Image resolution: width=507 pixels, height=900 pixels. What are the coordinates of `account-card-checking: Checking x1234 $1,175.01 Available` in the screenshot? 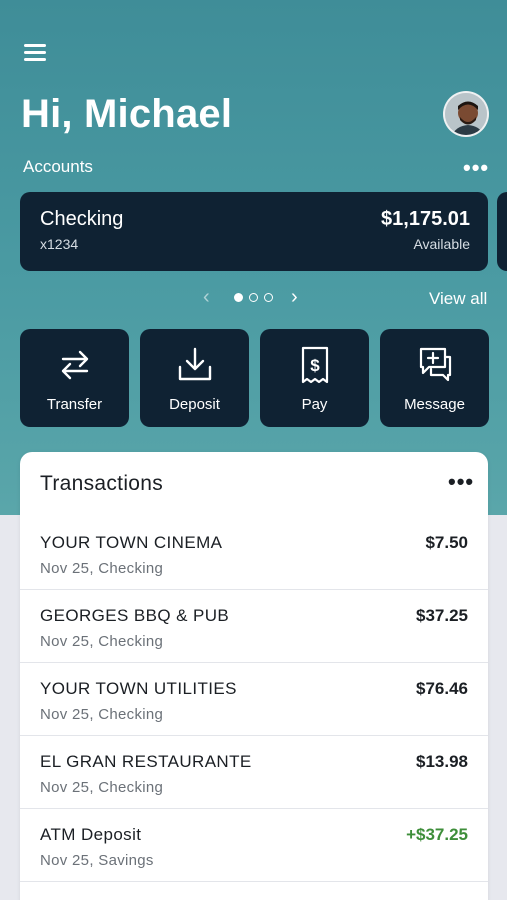 It's located at (254, 231).